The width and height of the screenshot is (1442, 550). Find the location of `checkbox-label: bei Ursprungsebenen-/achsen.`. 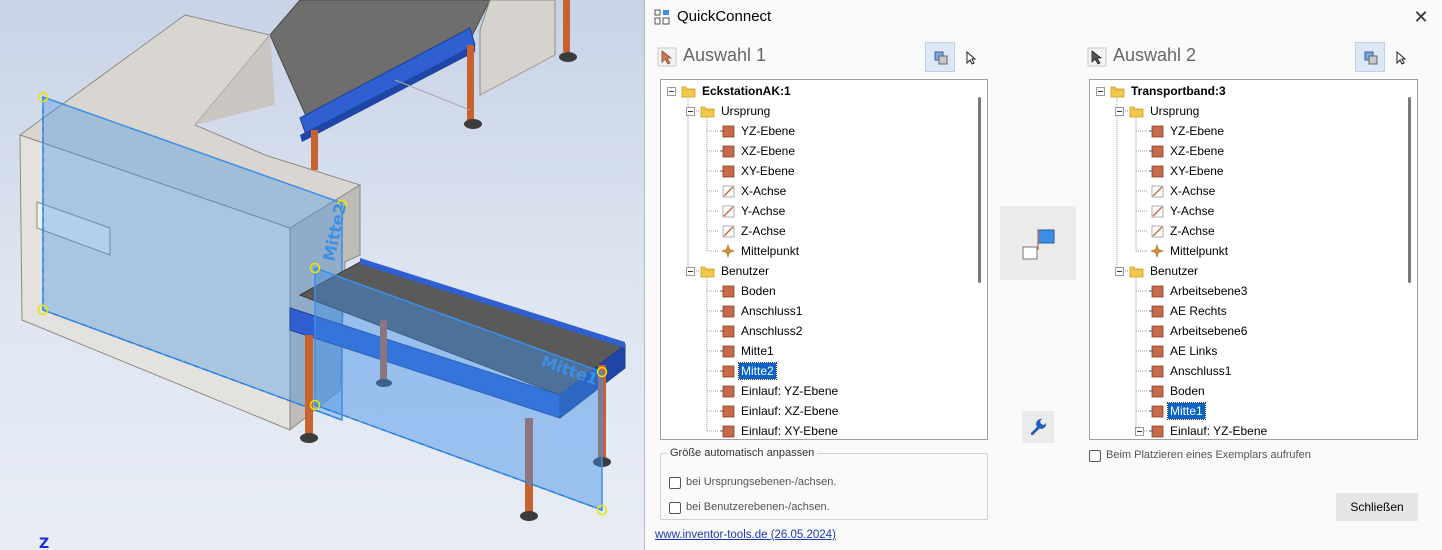

checkbox-label: bei Ursprungsebenen-/achsen. is located at coordinates (761, 482).